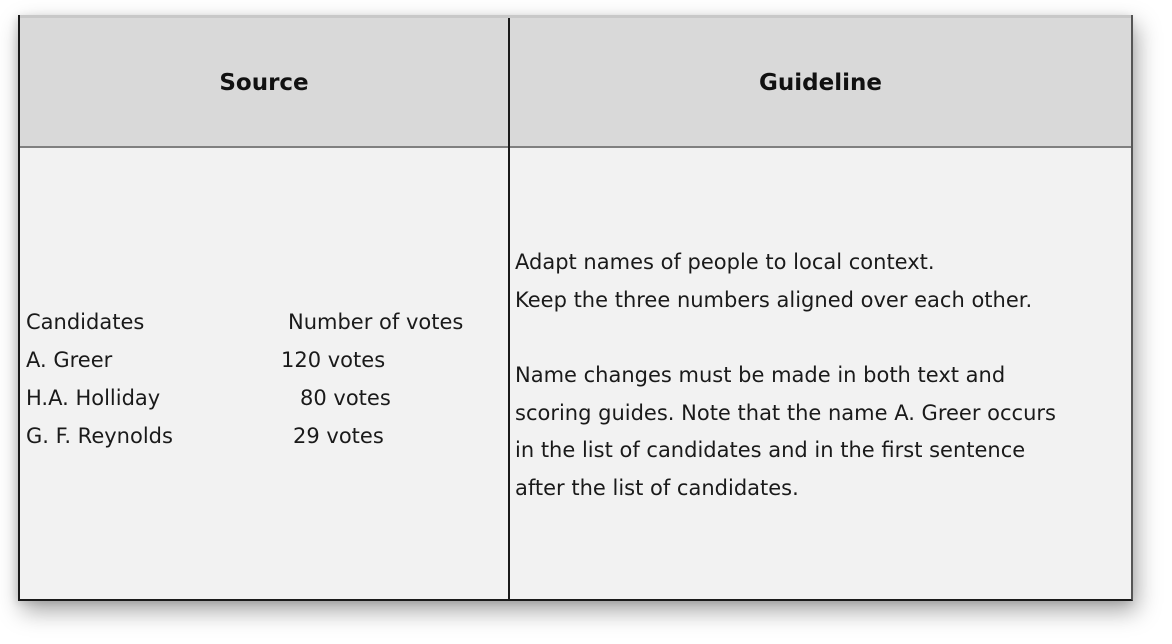  Describe the element at coordinates (345, 398) in the screenshot. I see `candidate-votes: 80 votes` at that location.